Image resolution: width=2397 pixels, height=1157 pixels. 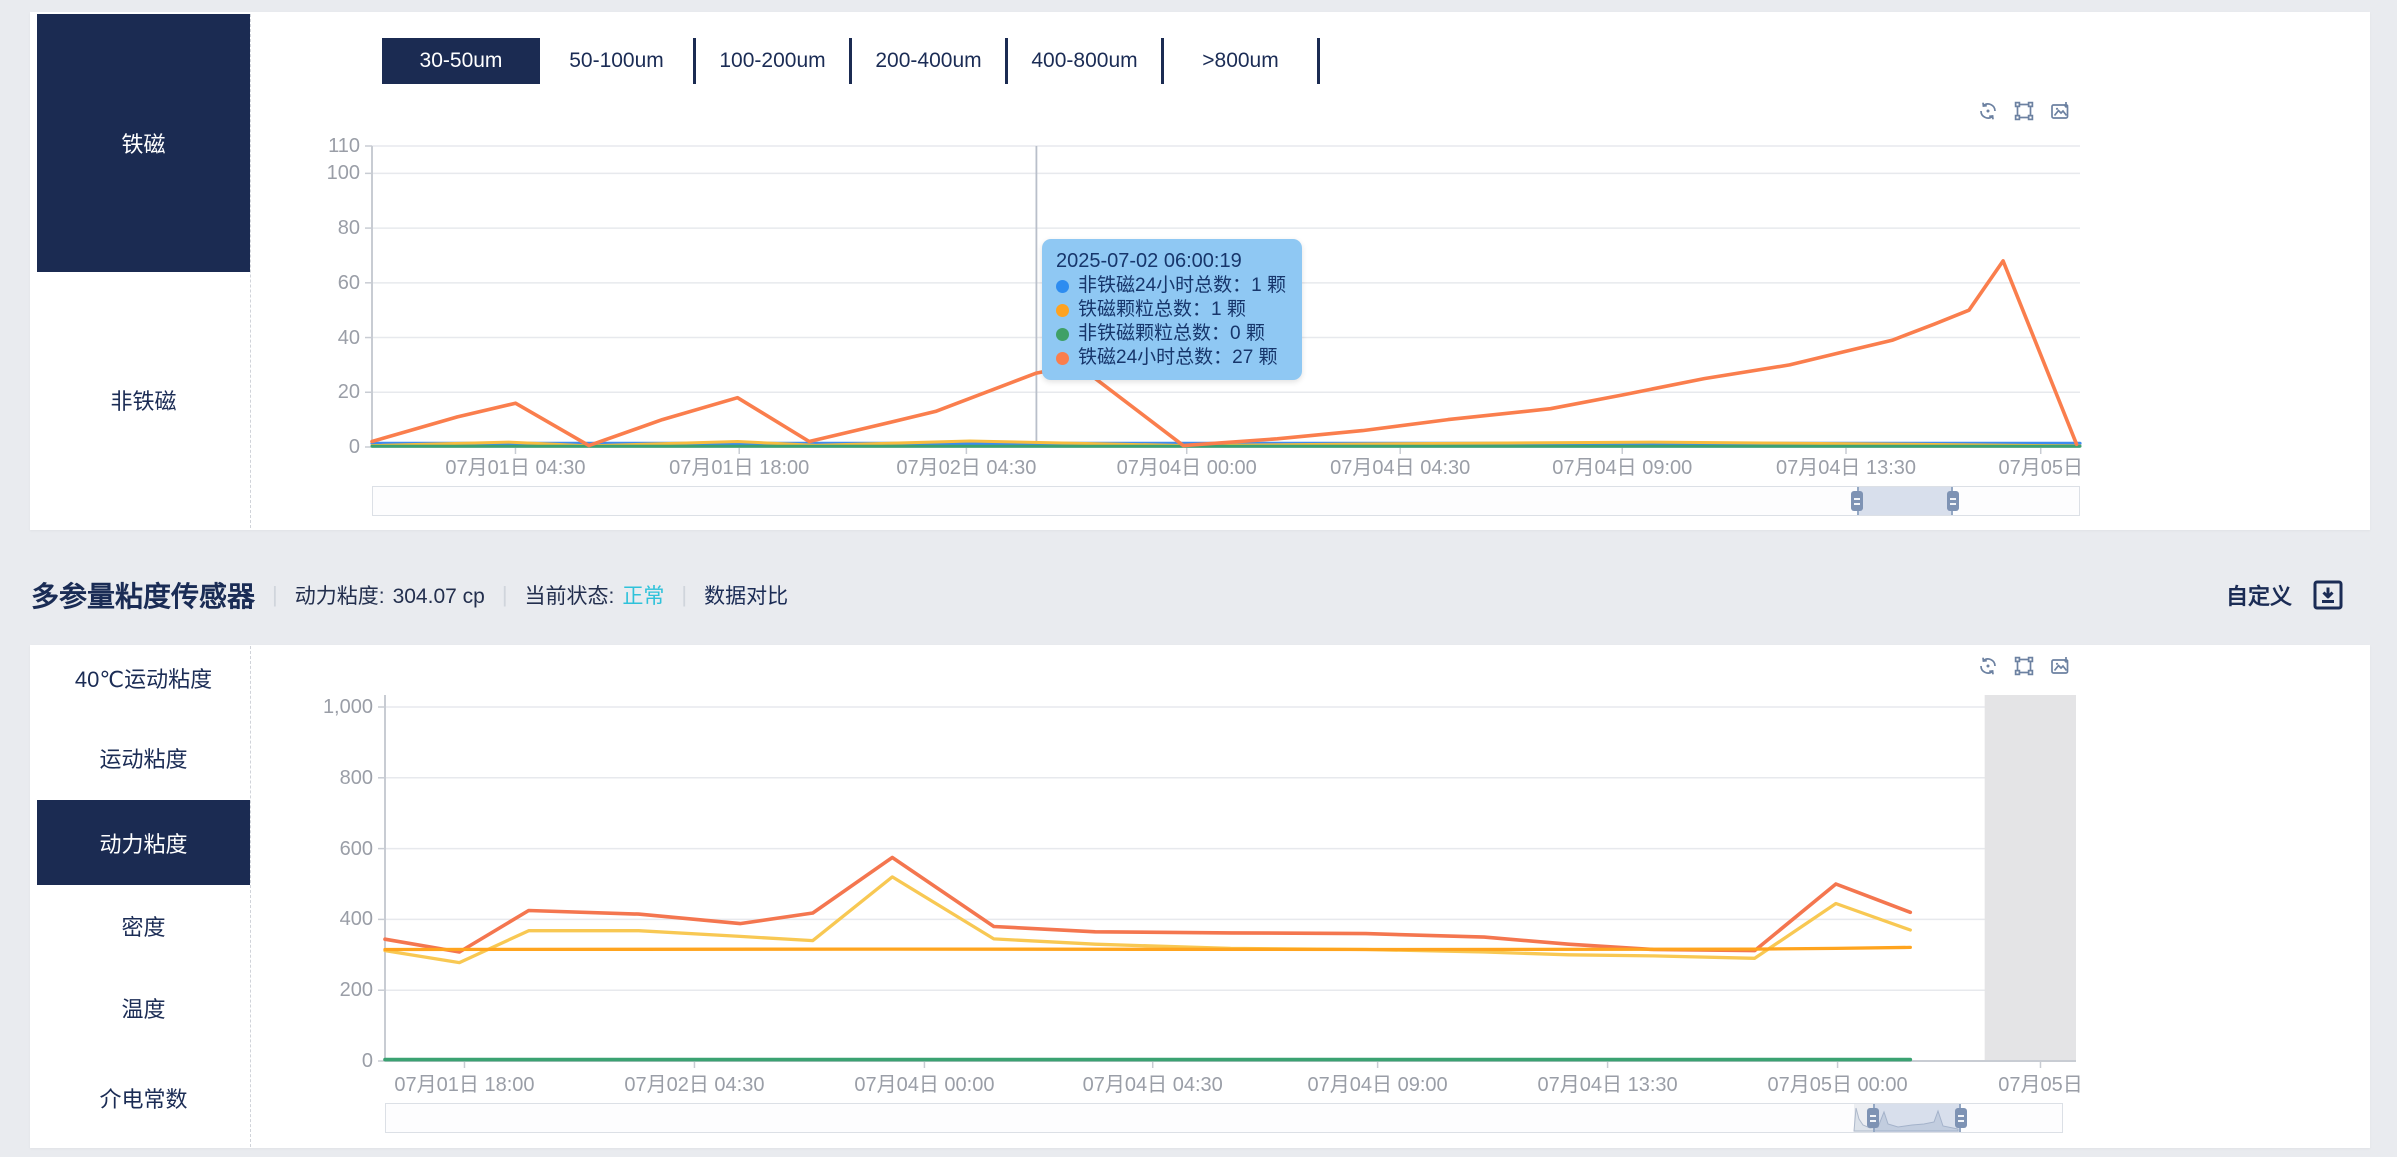 I want to click on y-axis-label: 600, so click(x=356, y=848).